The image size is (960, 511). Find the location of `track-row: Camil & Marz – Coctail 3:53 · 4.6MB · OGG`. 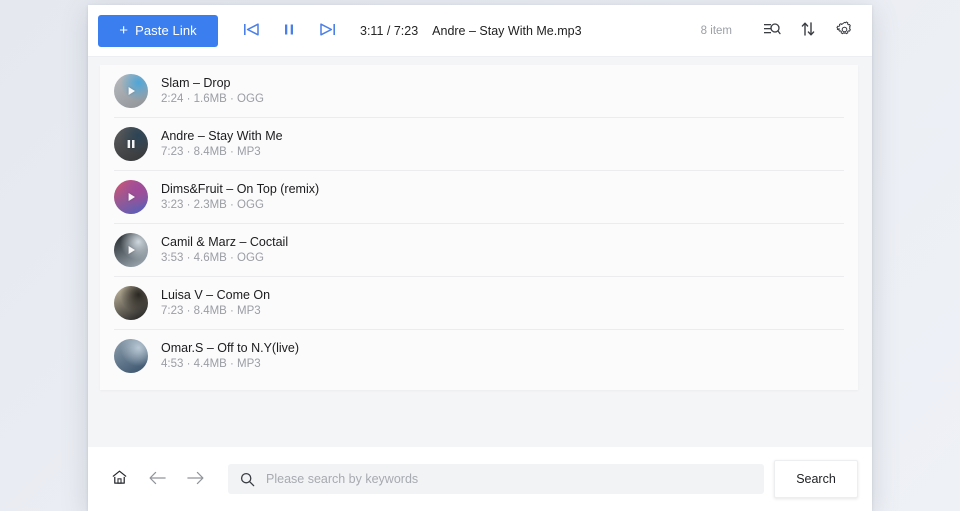

track-row: Camil & Marz – Coctail 3:53 · 4.6MB · OGG is located at coordinates (479, 250).